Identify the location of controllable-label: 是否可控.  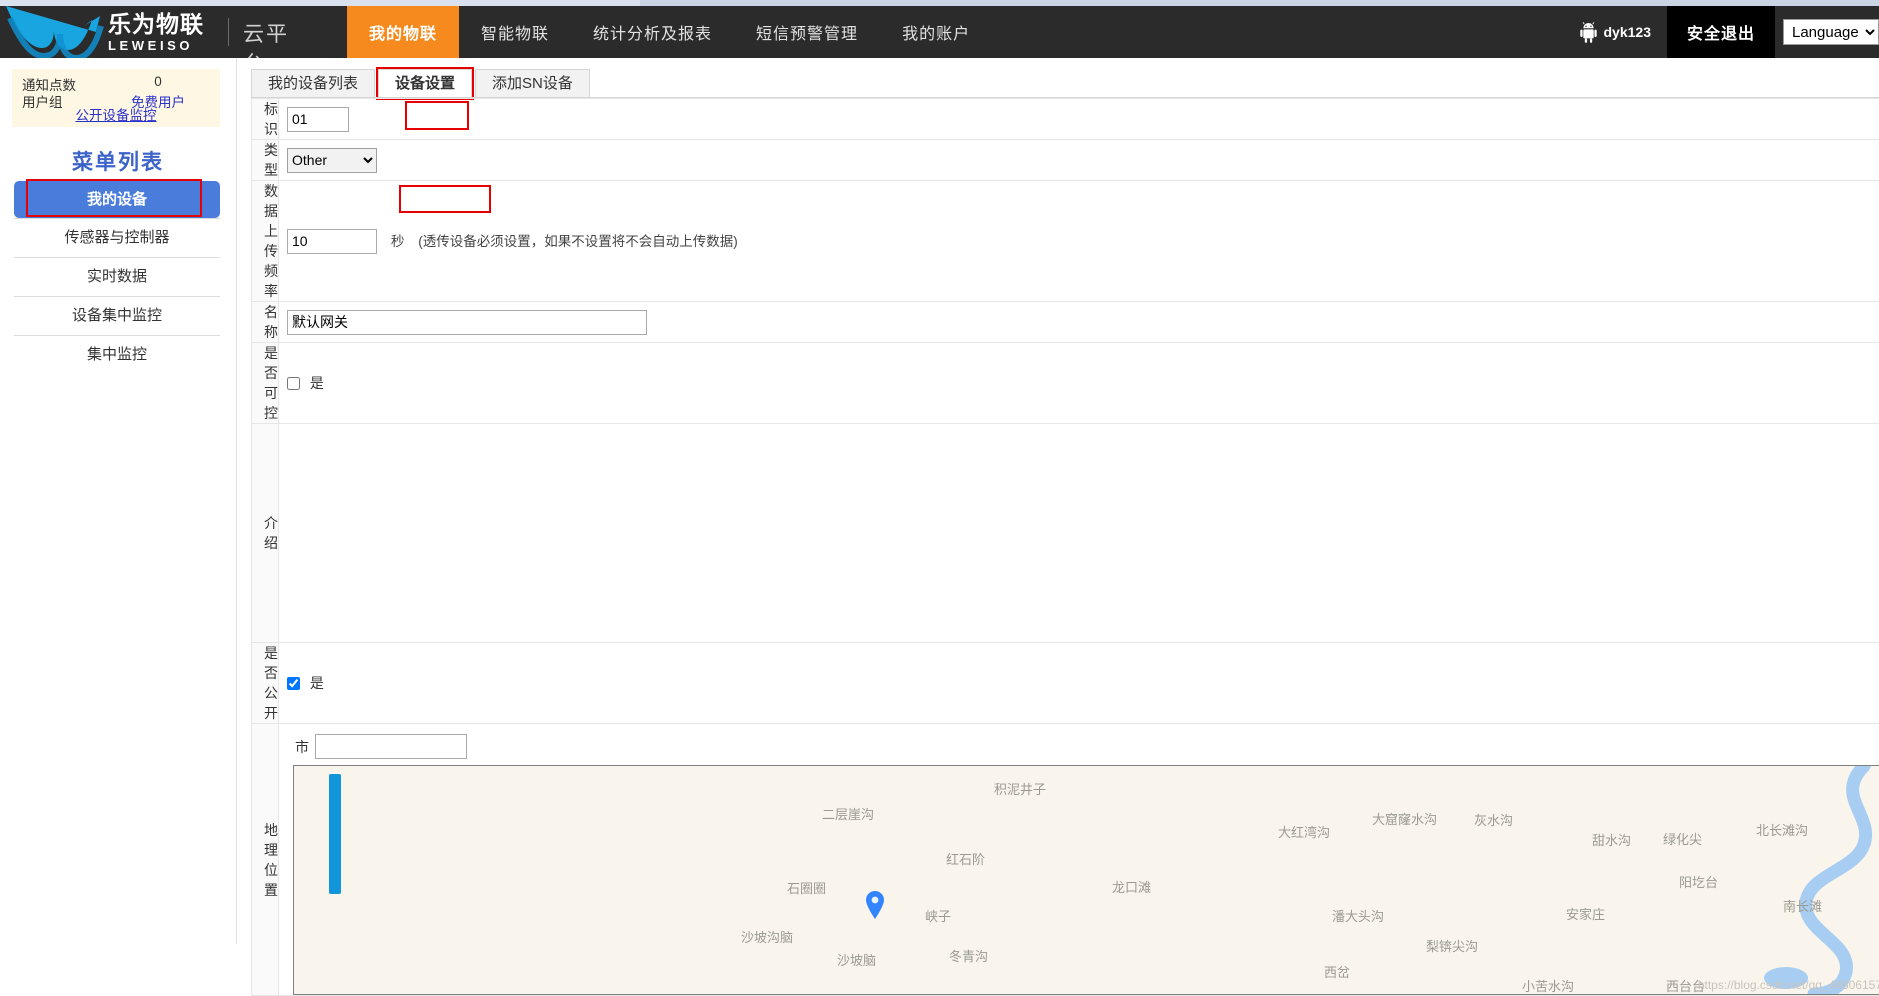
(265, 383).